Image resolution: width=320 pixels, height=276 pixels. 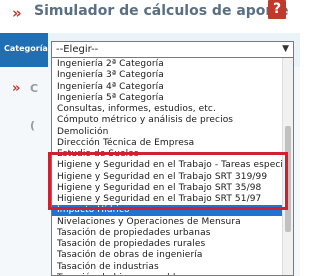 I want to click on dropdown-option: Tasación de propiedades urbanas, so click(x=134, y=233).